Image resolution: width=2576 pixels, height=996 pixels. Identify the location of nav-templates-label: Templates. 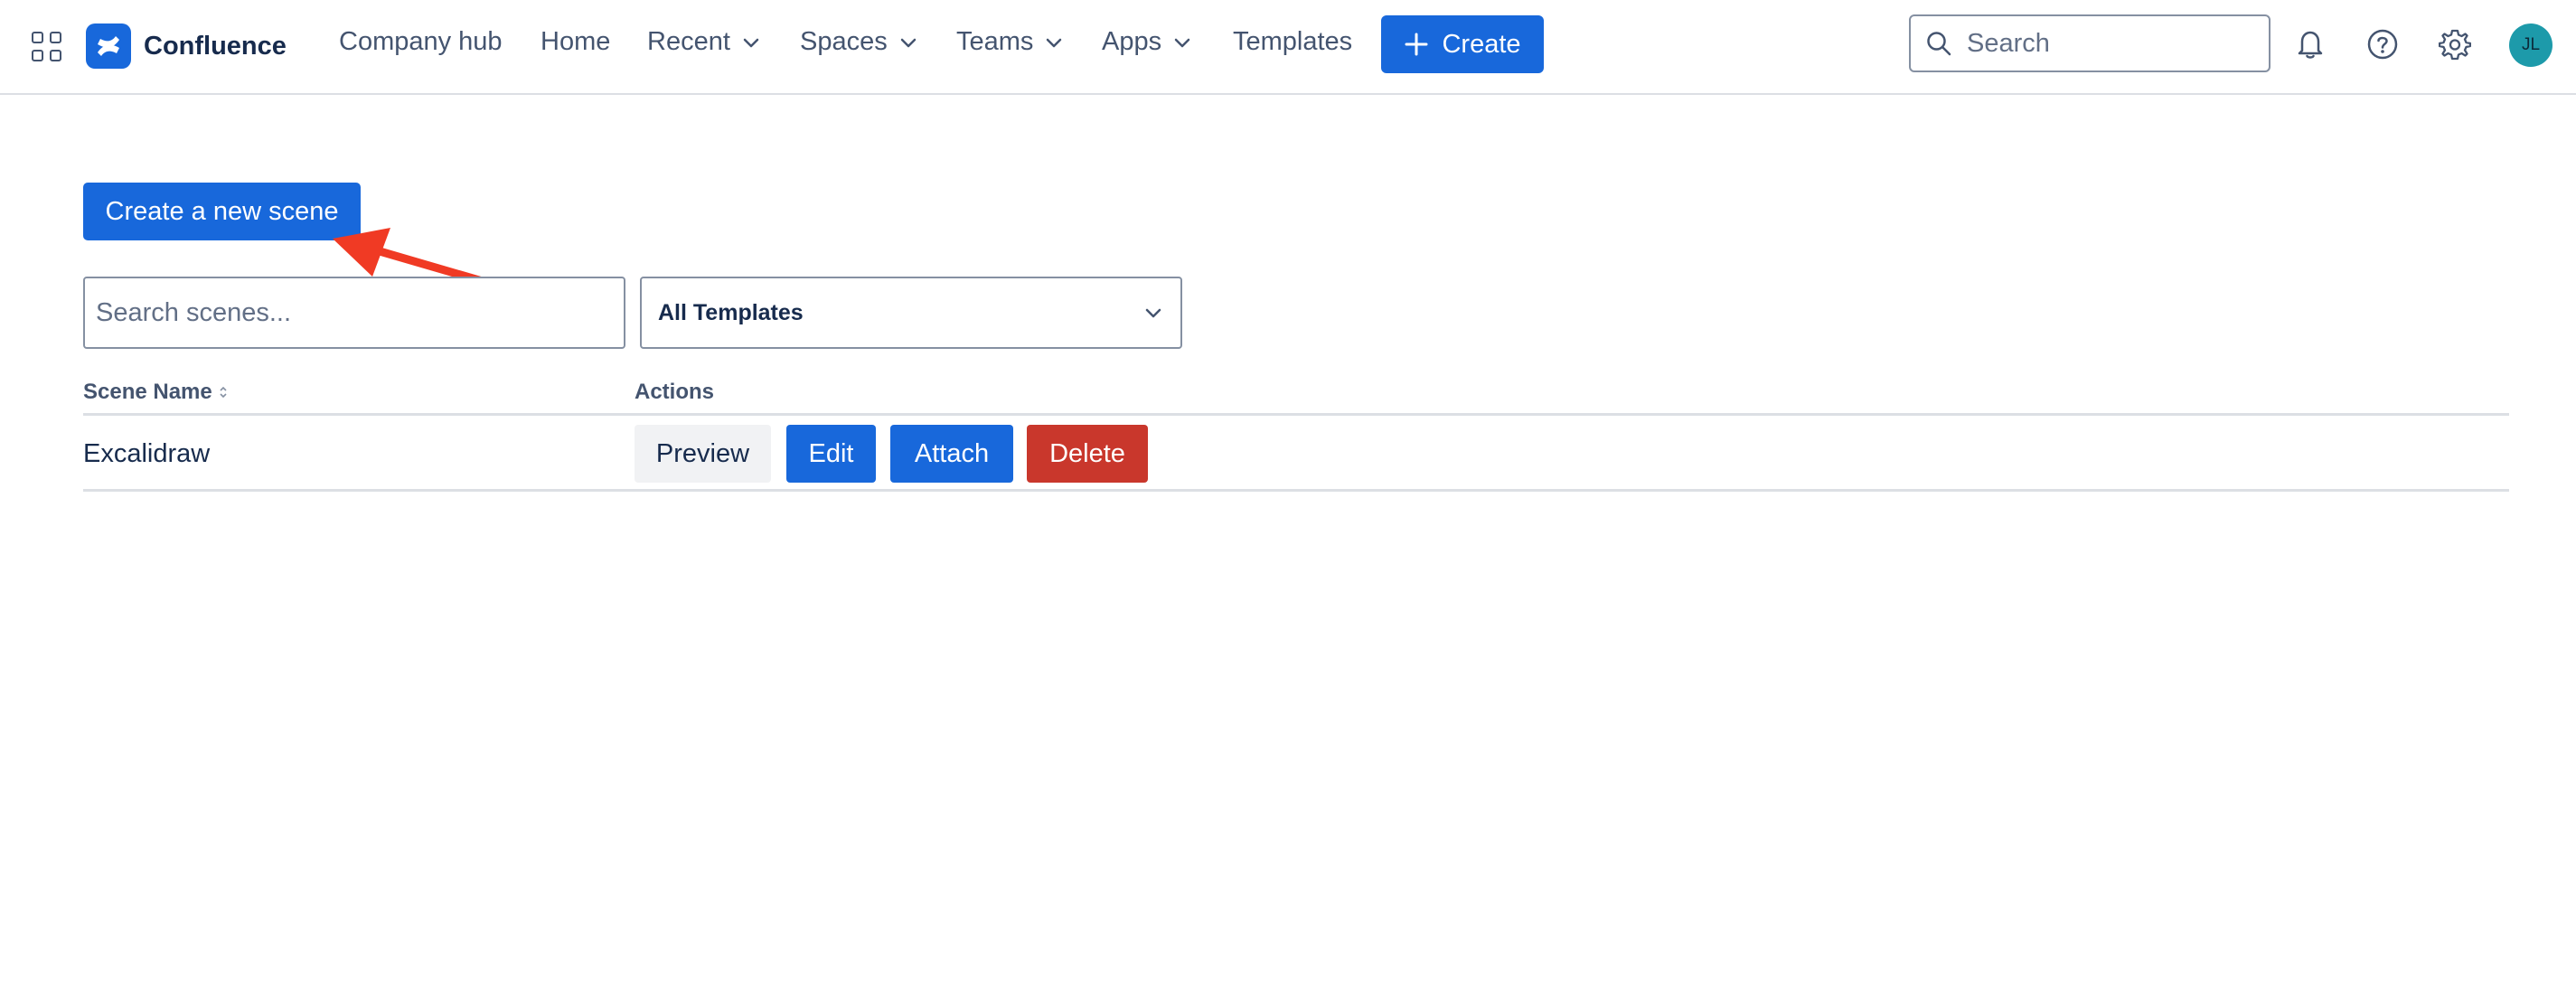
(1293, 41).